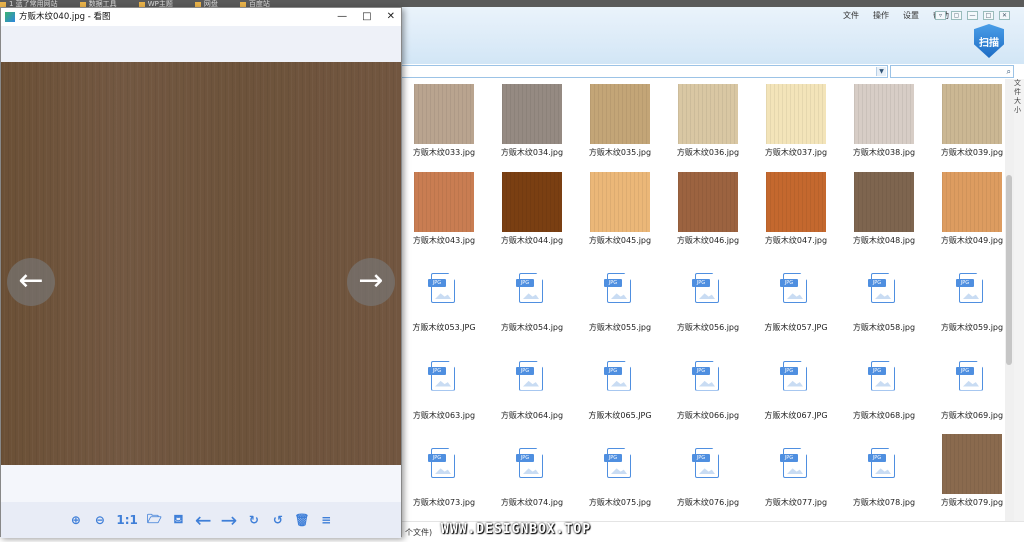 Image resolution: width=1024 pixels, height=542 pixels. What do you see at coordinates (796, 387) in the screenshot?
I see `file-item: JPG 方贩木纹067.JPG` at bounding box center [796, 387].